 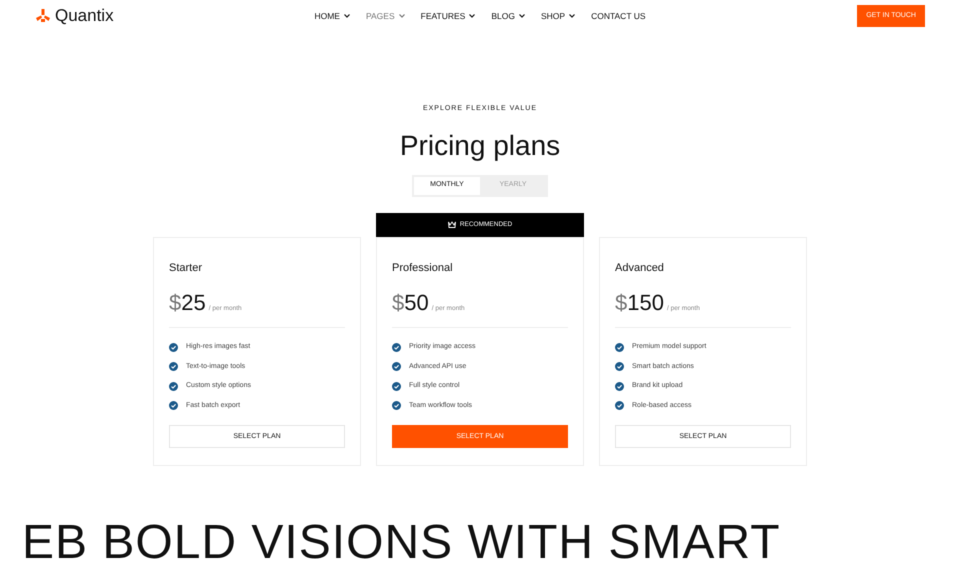 I want to click on marquee-text: EB BOLD VISIONS WITH SMART, so click(x=401, y=543).